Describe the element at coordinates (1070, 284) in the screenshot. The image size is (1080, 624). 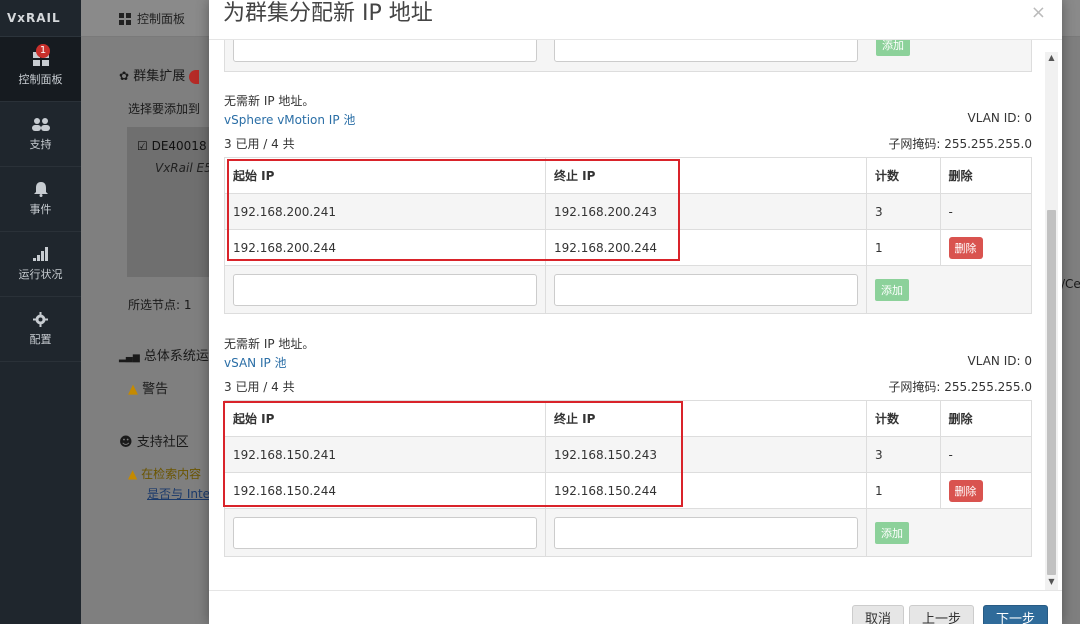
I see `right-edge-text: /Ce` at that location.